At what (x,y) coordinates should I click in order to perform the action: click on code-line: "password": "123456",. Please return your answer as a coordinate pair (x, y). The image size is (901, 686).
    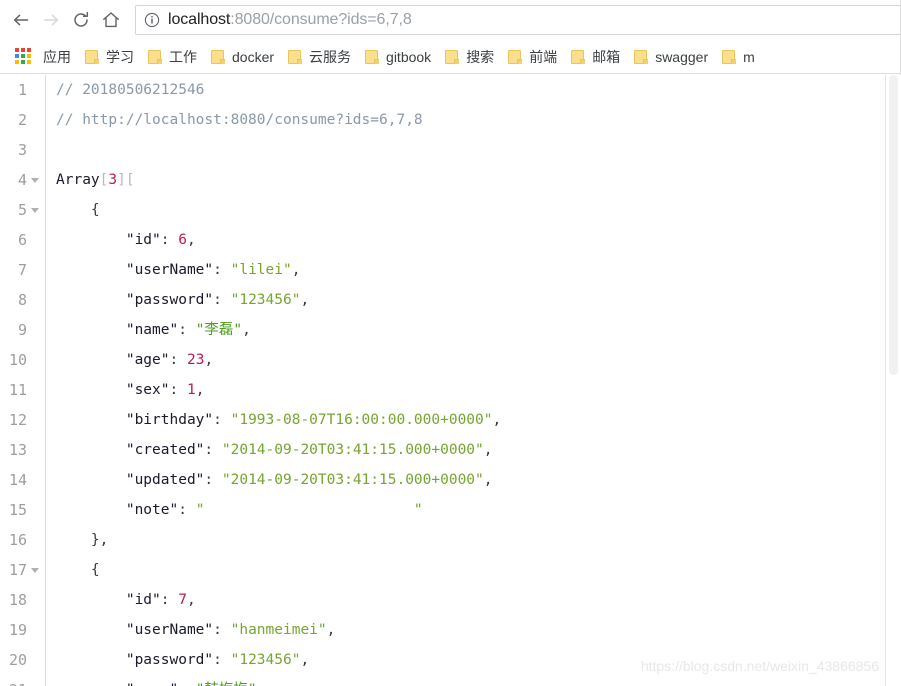
    Looking at the image, I should click on (478, 660).